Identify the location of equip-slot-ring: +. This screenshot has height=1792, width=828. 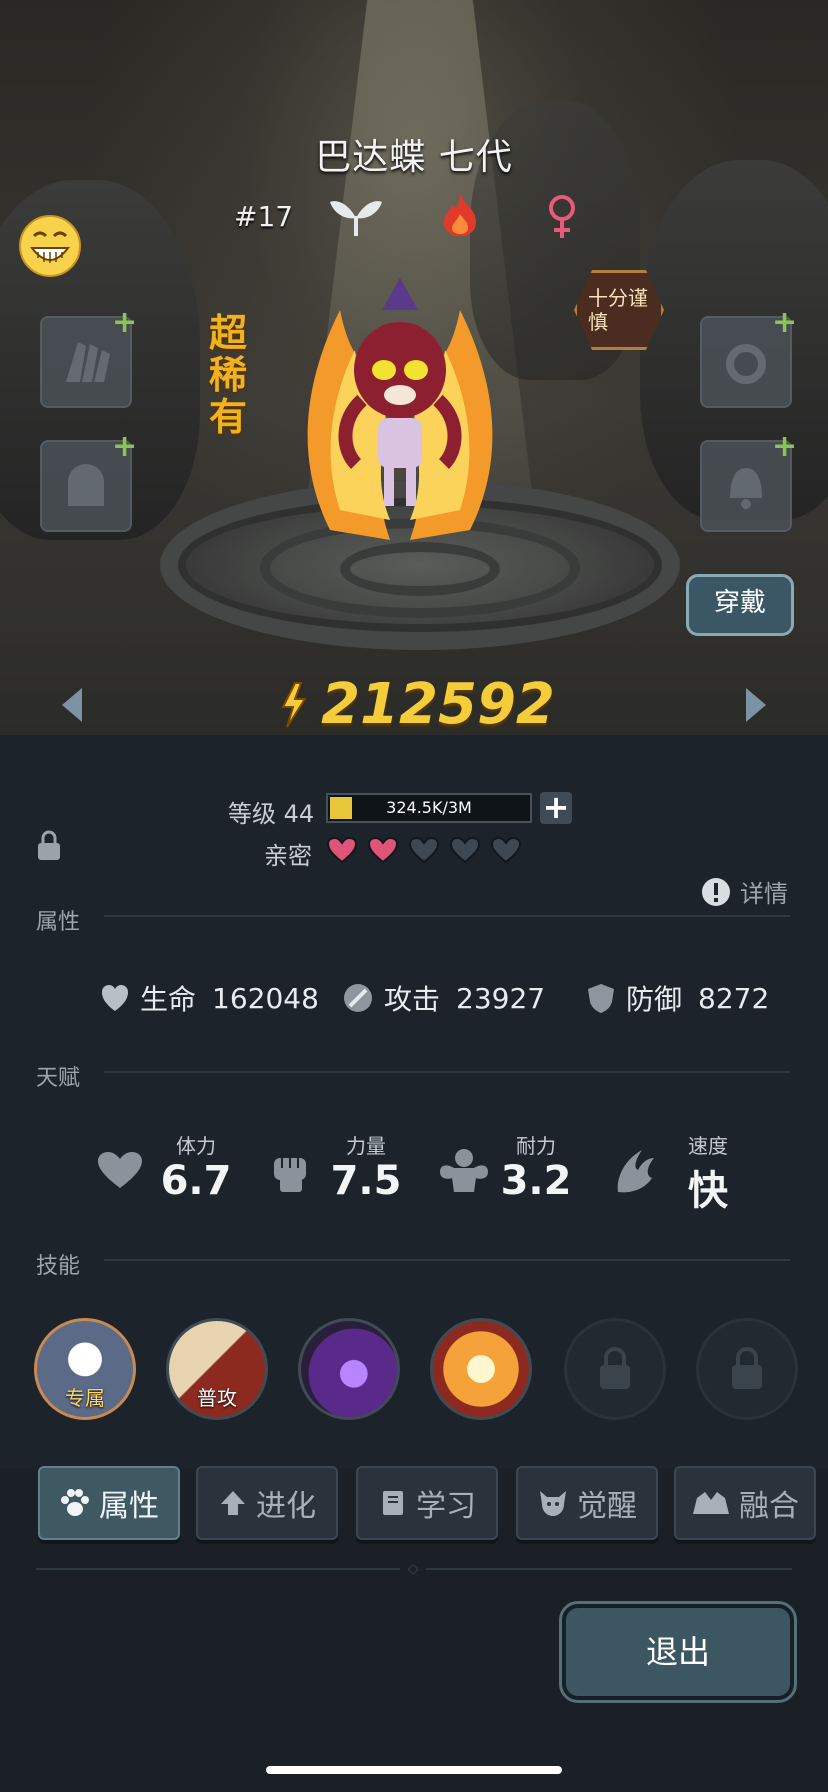
(748, 358).